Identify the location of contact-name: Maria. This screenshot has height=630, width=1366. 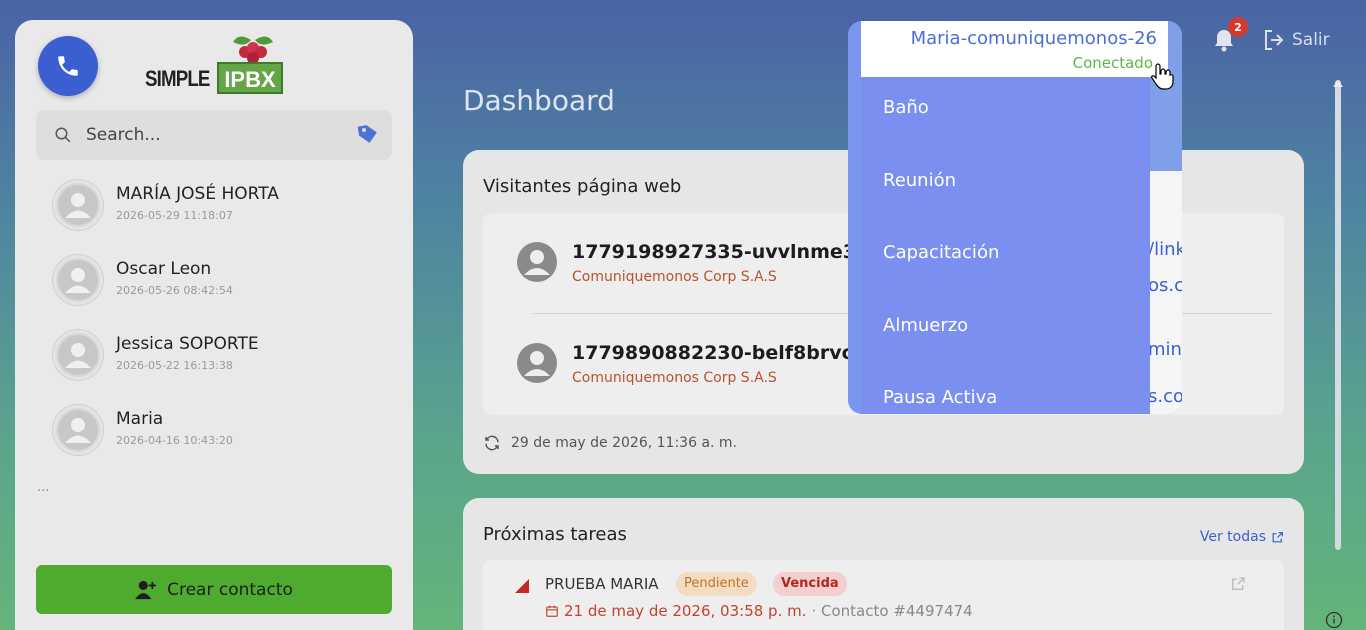
(140, 419).